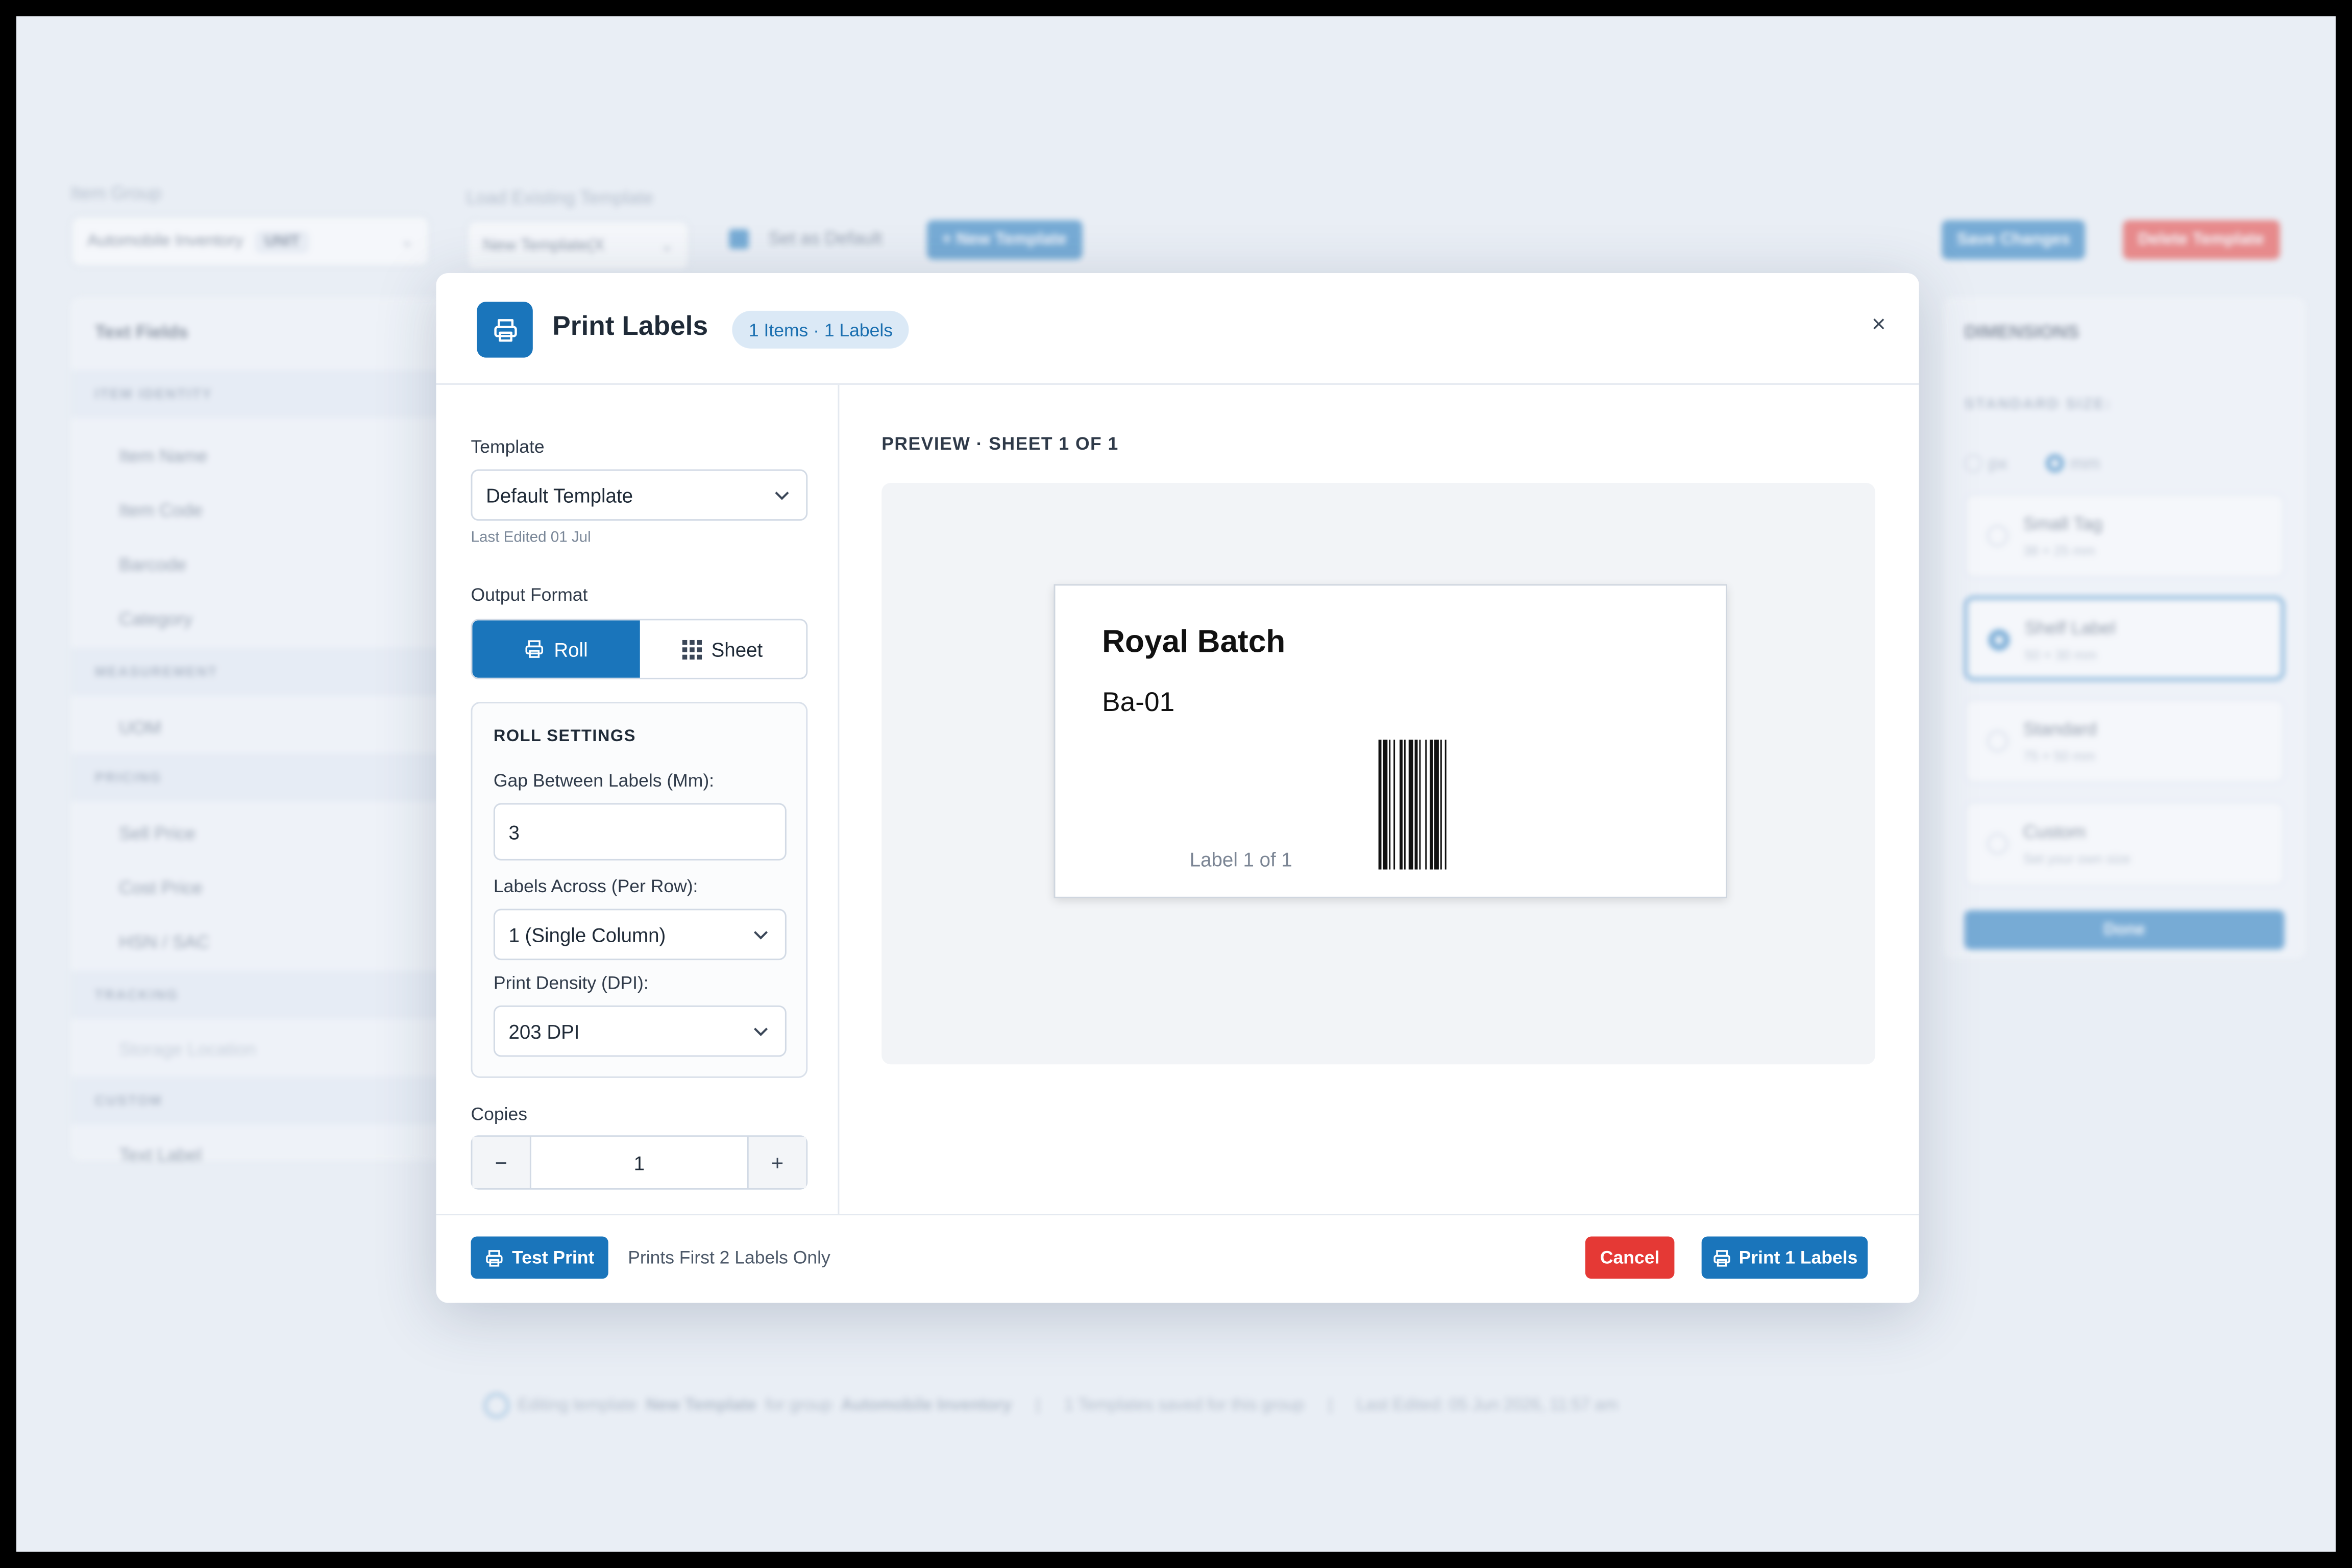  I want to click on done-button: Done, so click(2124, 930).